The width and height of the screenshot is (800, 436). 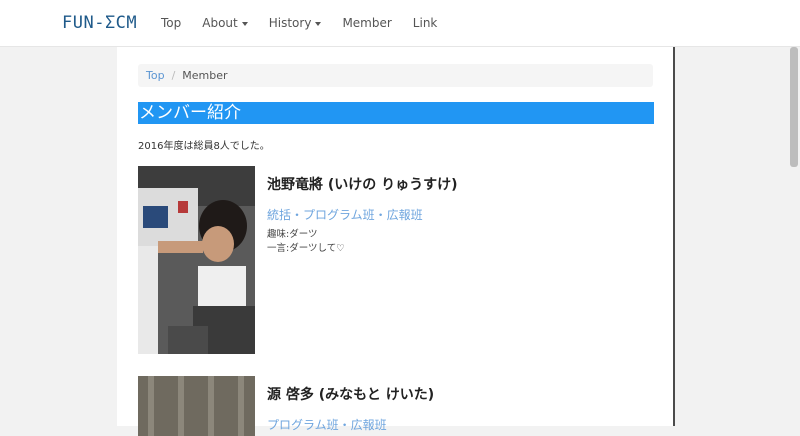 What do you see at coordinates (351, 395) in the screenshot?
I see `member-name: 源 啓多 (みなもと けいた)` at bounding box center [351, 395].